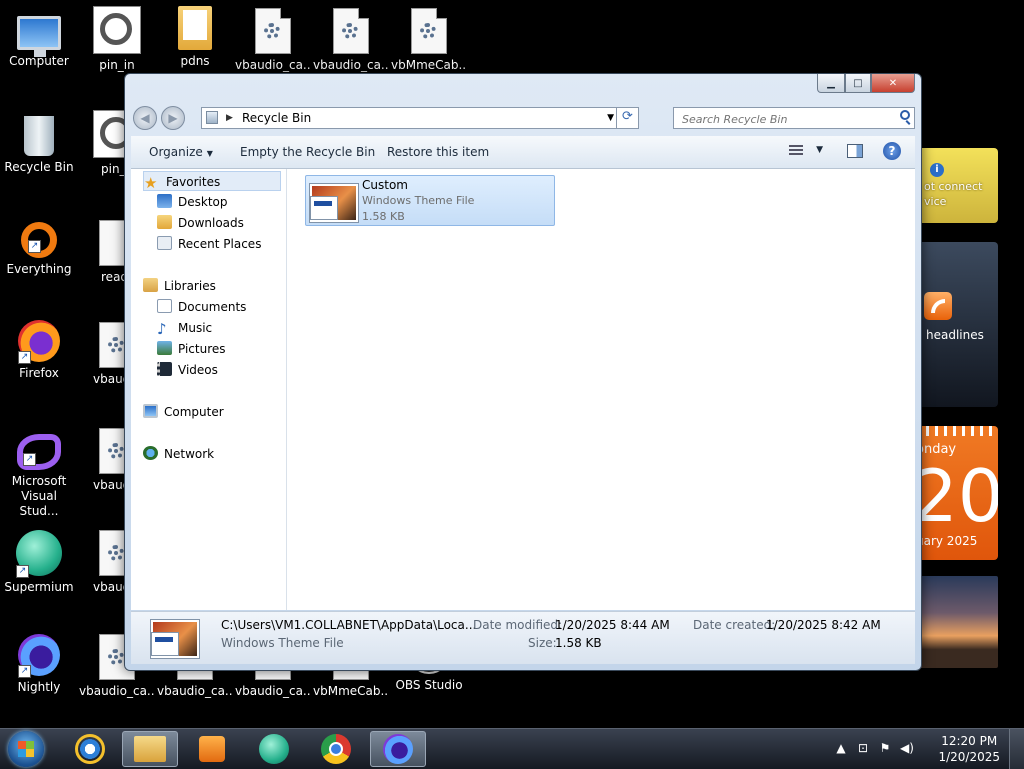 The height and width of the screenshot is (769, 1024). I want to click on weather-gadget-message: ot connect vice, so click(953, 194).